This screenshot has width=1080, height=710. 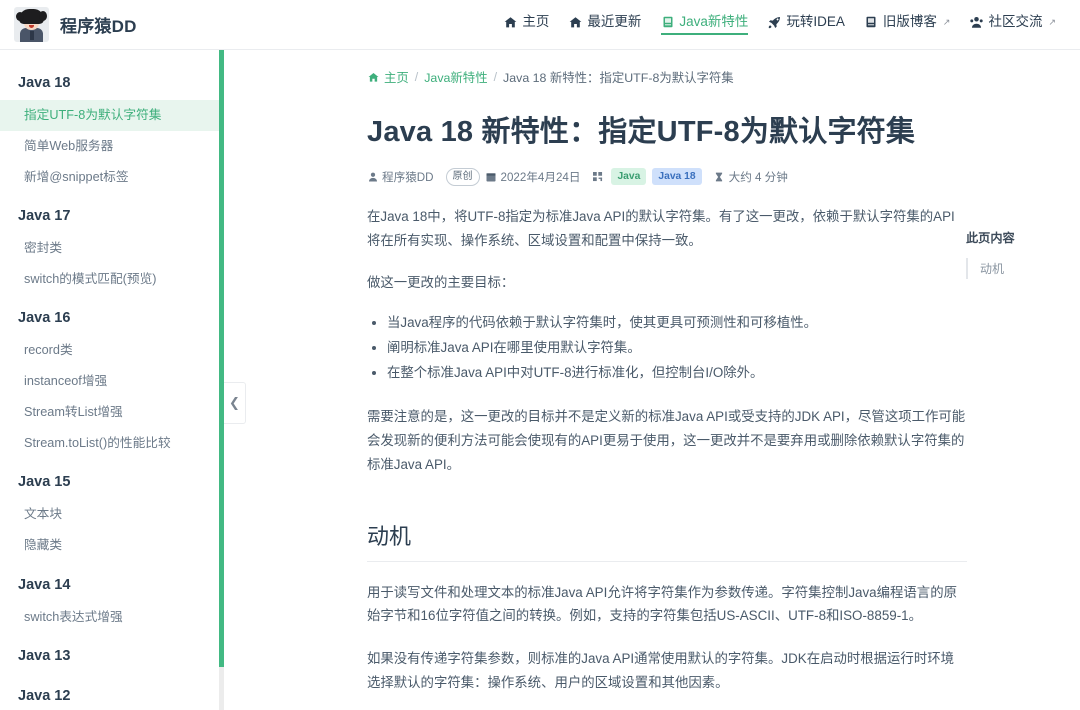 What do you see at coordinates (111, 146) in the screenshot?
I see `sidebar-item-1-2: 简单Web服务器` at bounding box center [111, 146].